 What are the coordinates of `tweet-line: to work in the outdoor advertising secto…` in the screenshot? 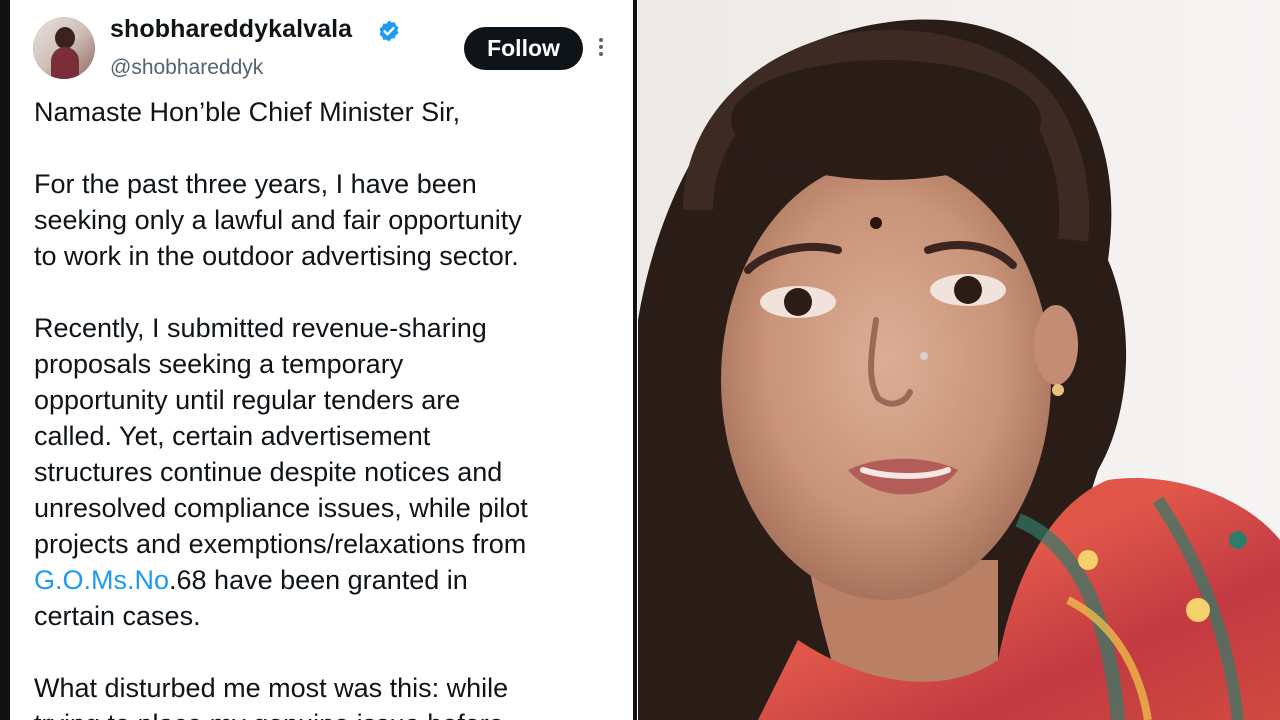 It's located at (276, 256).